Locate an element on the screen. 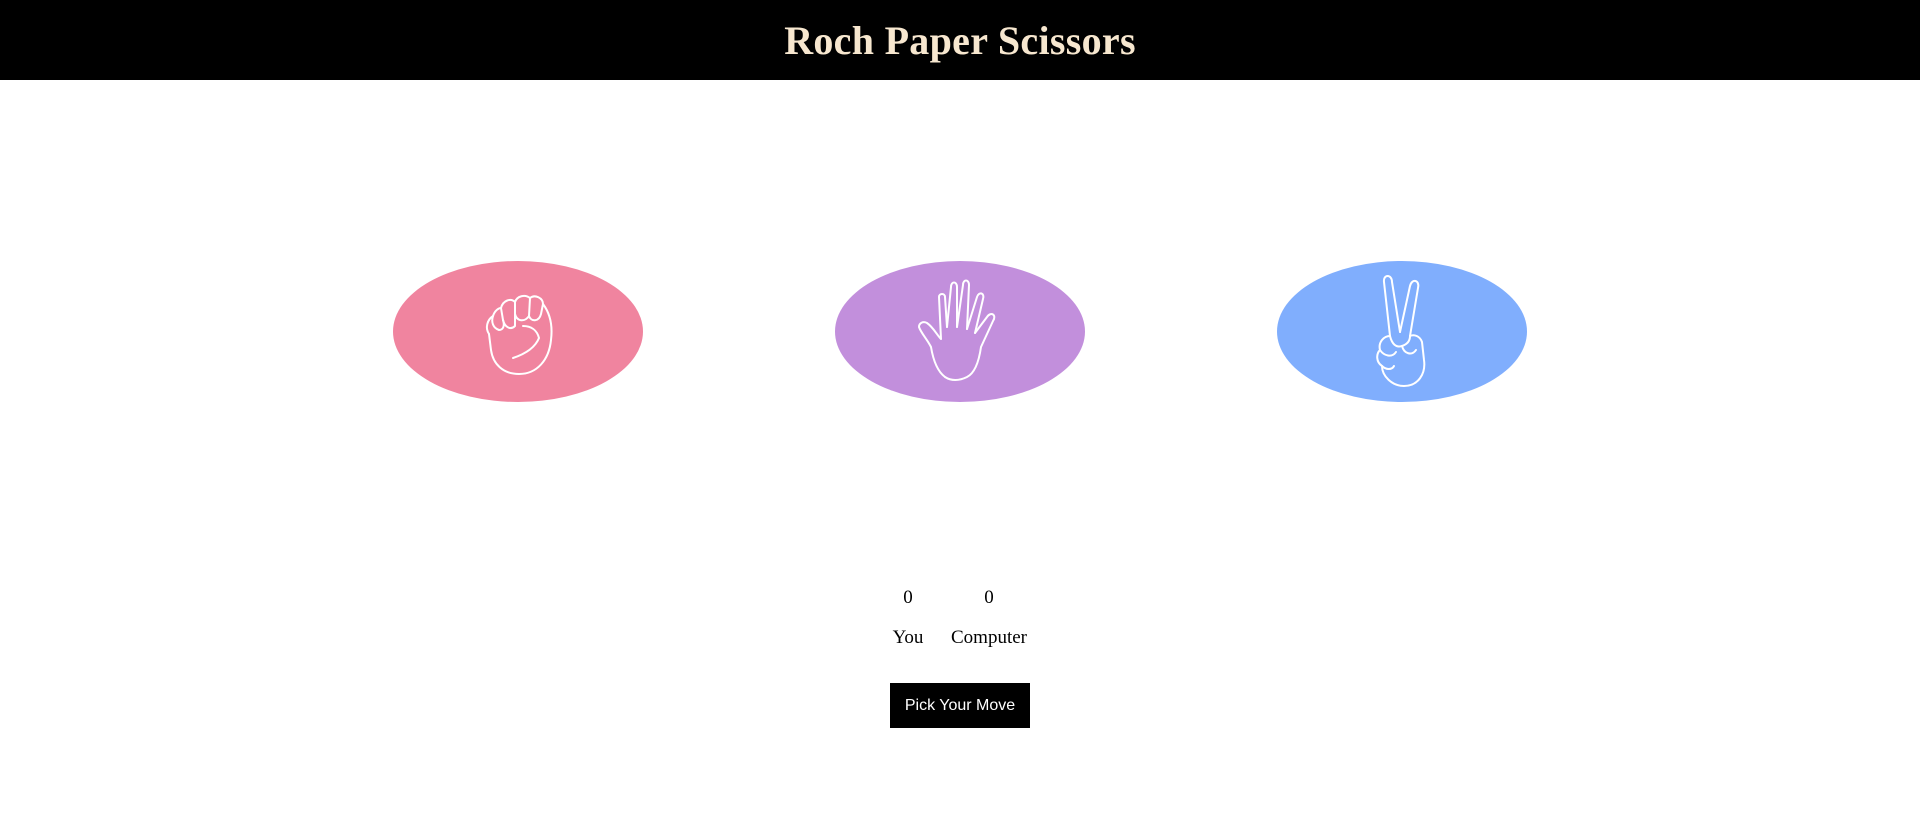 The width and height of the screenshot is (1920, 825). header-bar: Roch Paper Scissors is located at coordinates (960, 40).